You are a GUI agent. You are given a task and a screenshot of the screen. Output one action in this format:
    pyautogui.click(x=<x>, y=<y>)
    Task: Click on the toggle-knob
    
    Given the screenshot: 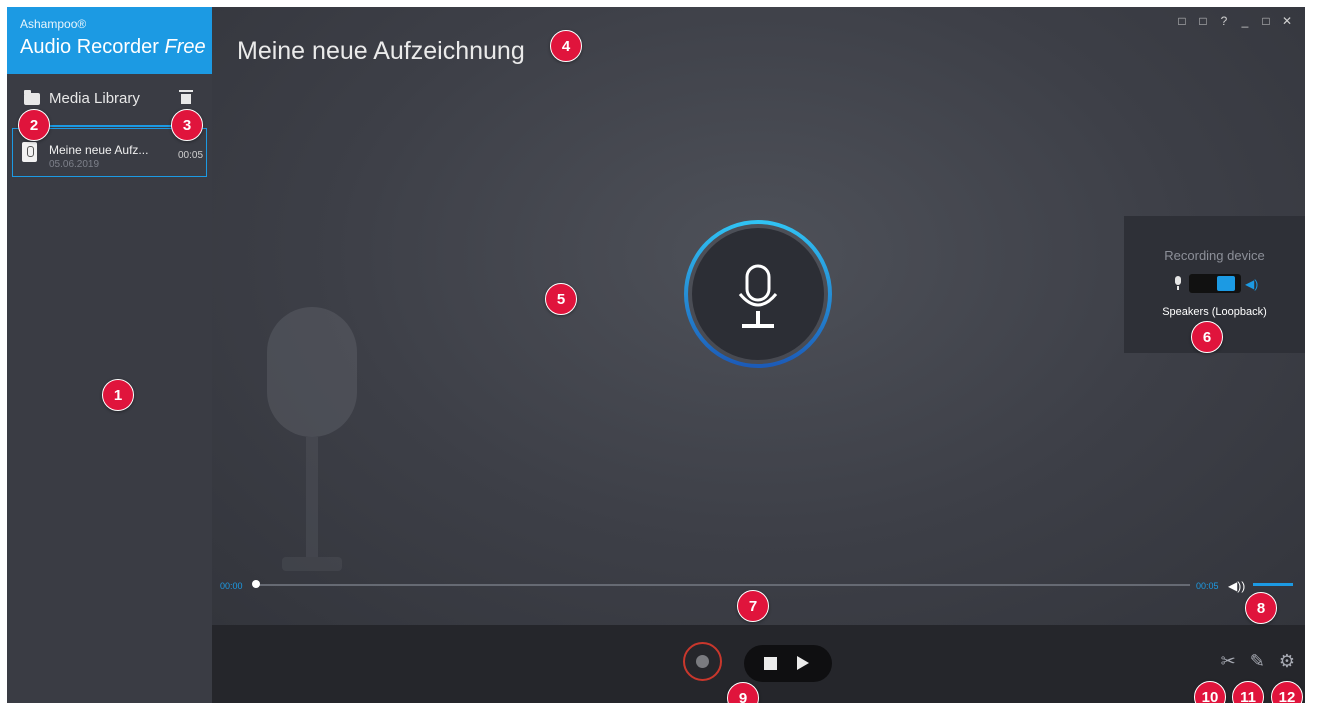 What is the action you would take?
    pyautogui.click(x=1226, y=283)
    